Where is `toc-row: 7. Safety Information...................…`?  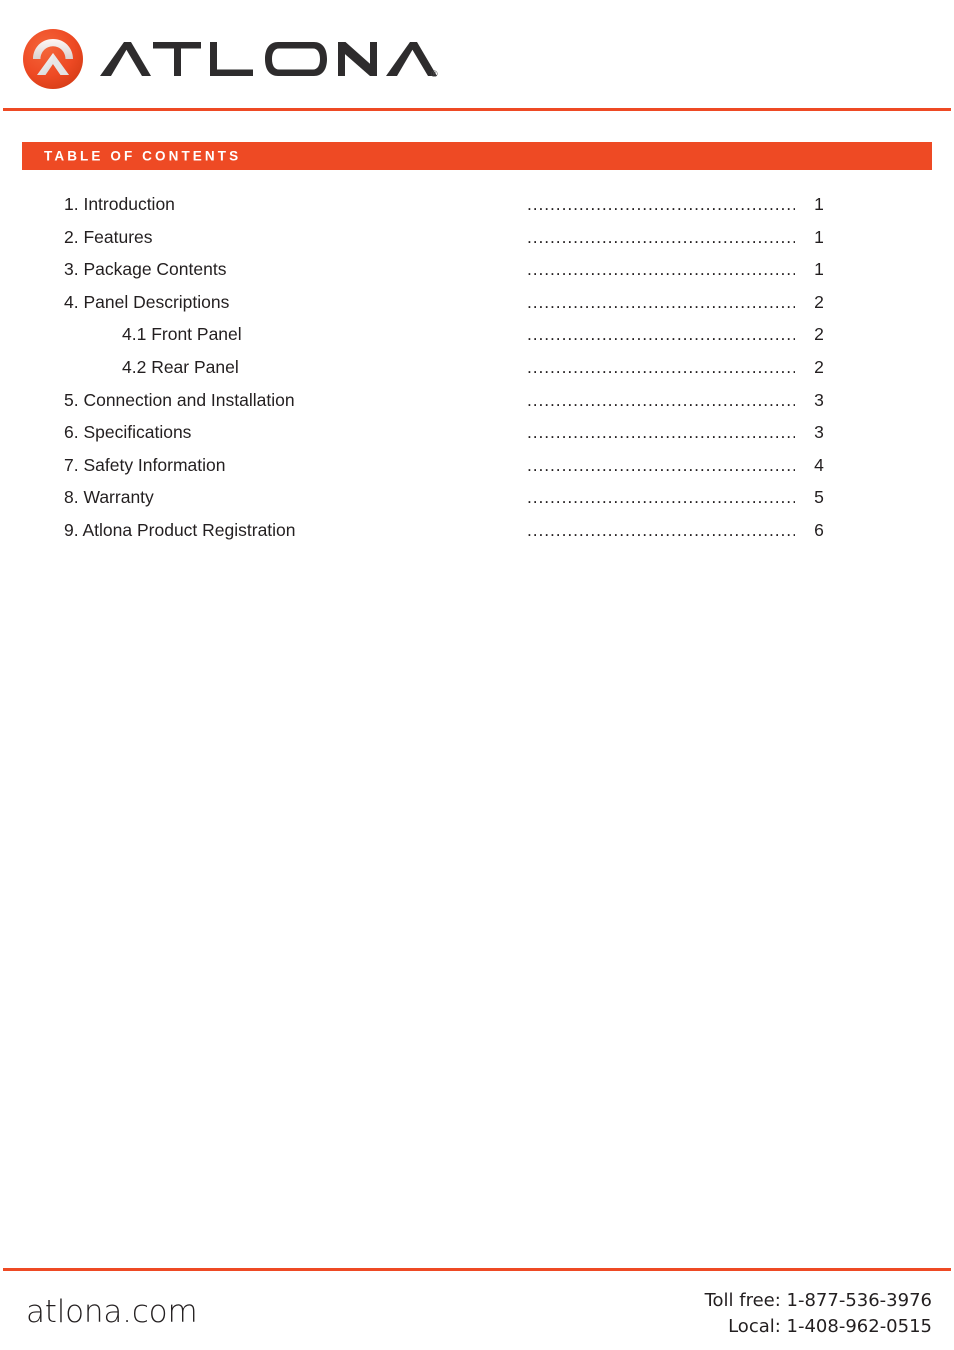 toc-row: 7. Safety Information...................… is located at coordinates (477, 469).